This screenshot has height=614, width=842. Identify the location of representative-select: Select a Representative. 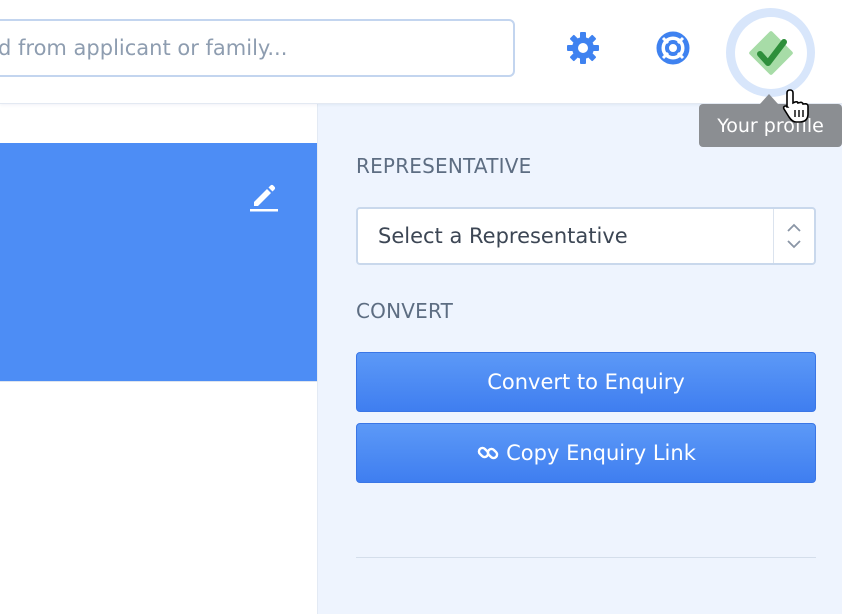
(586, 236).